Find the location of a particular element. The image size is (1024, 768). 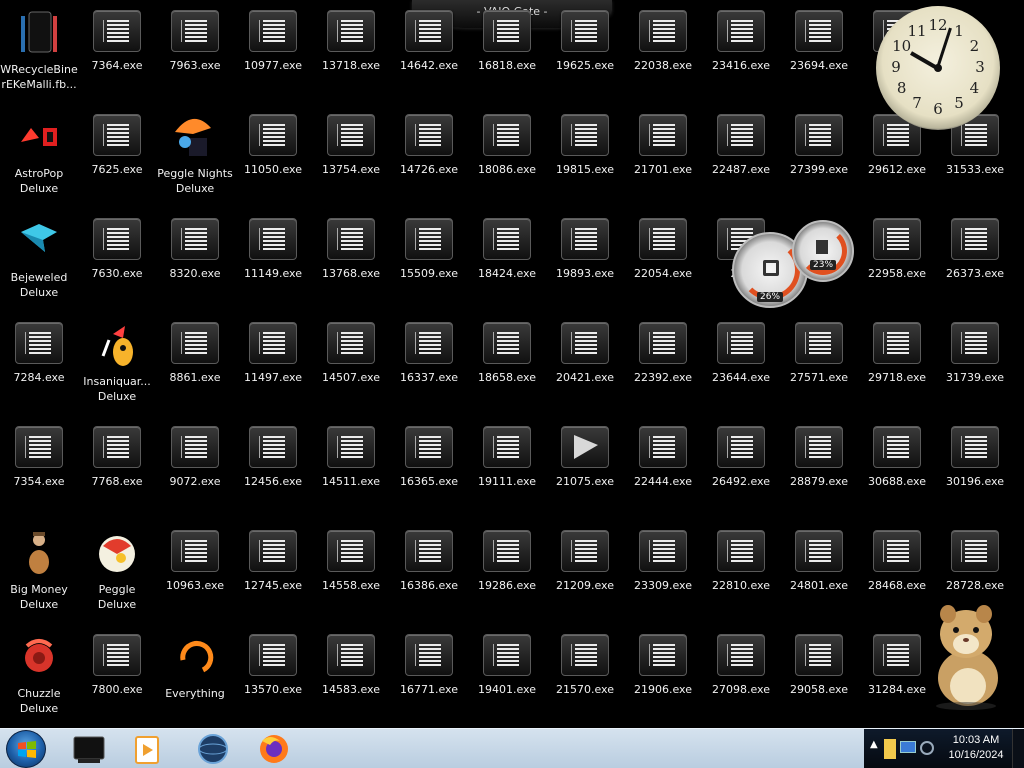

taskbar-app-desktop is located at coordinates (88, 749).